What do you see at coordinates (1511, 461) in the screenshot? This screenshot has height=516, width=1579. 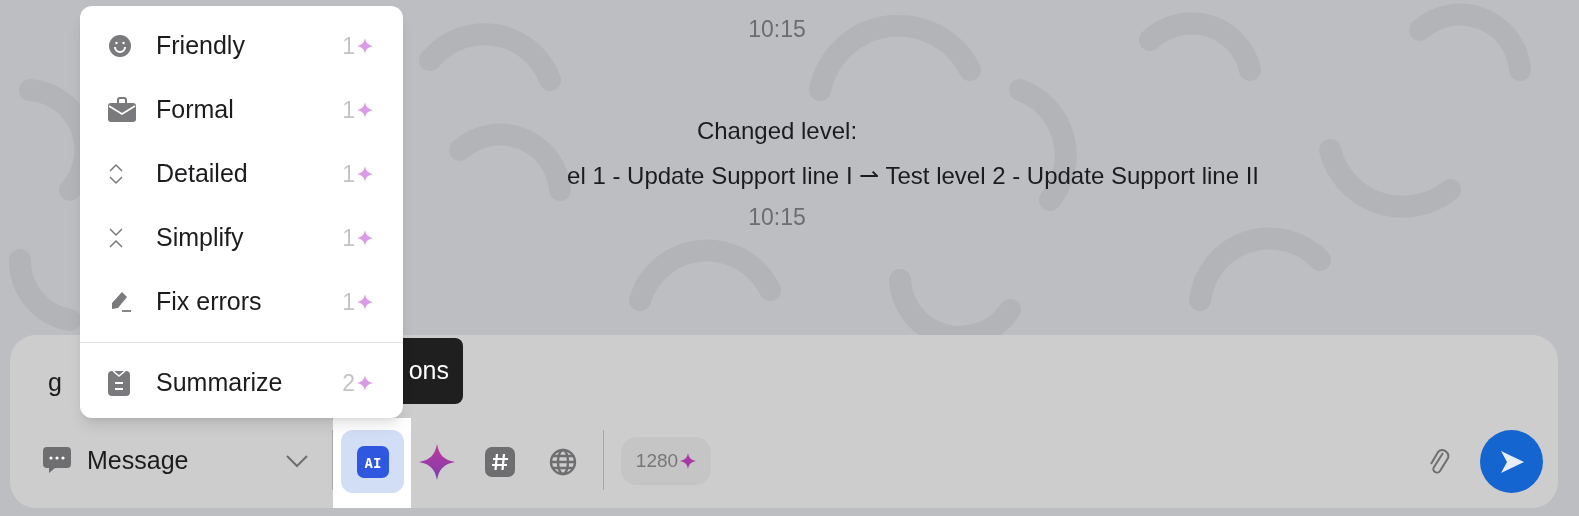 I see `send-icon` at bounding box center [1511, 461].